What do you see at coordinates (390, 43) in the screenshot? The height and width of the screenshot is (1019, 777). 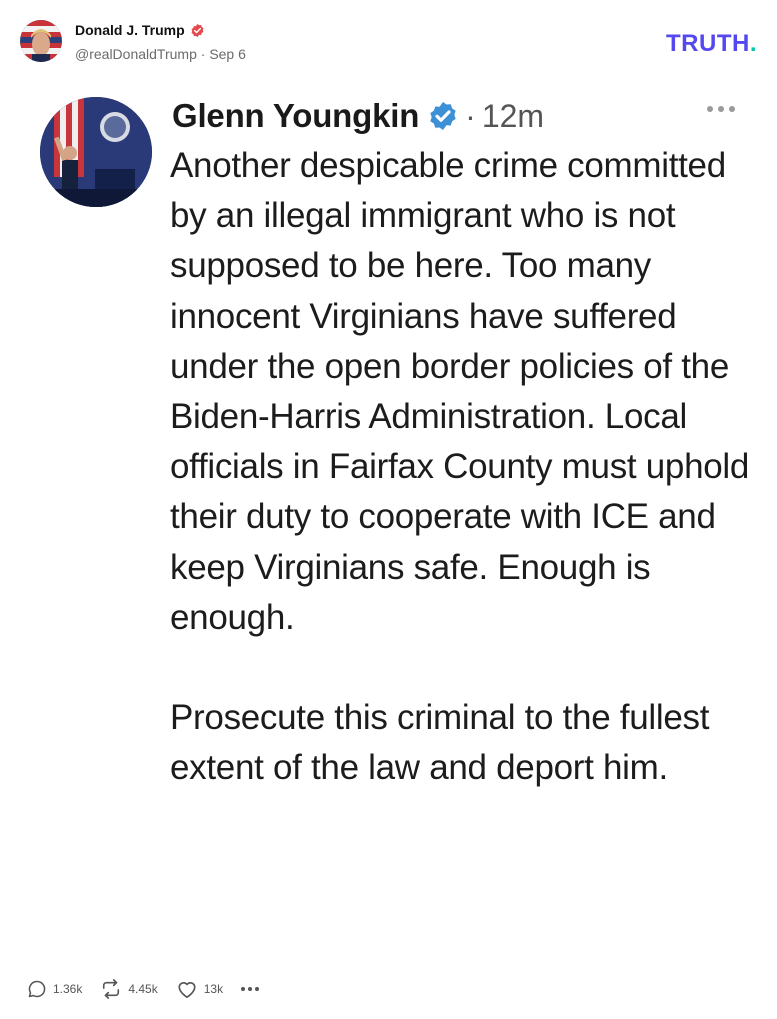 I see `post-header: Donald J. Trump @realDonaldTrump · Sep 6` at bounding box center [390, 43].